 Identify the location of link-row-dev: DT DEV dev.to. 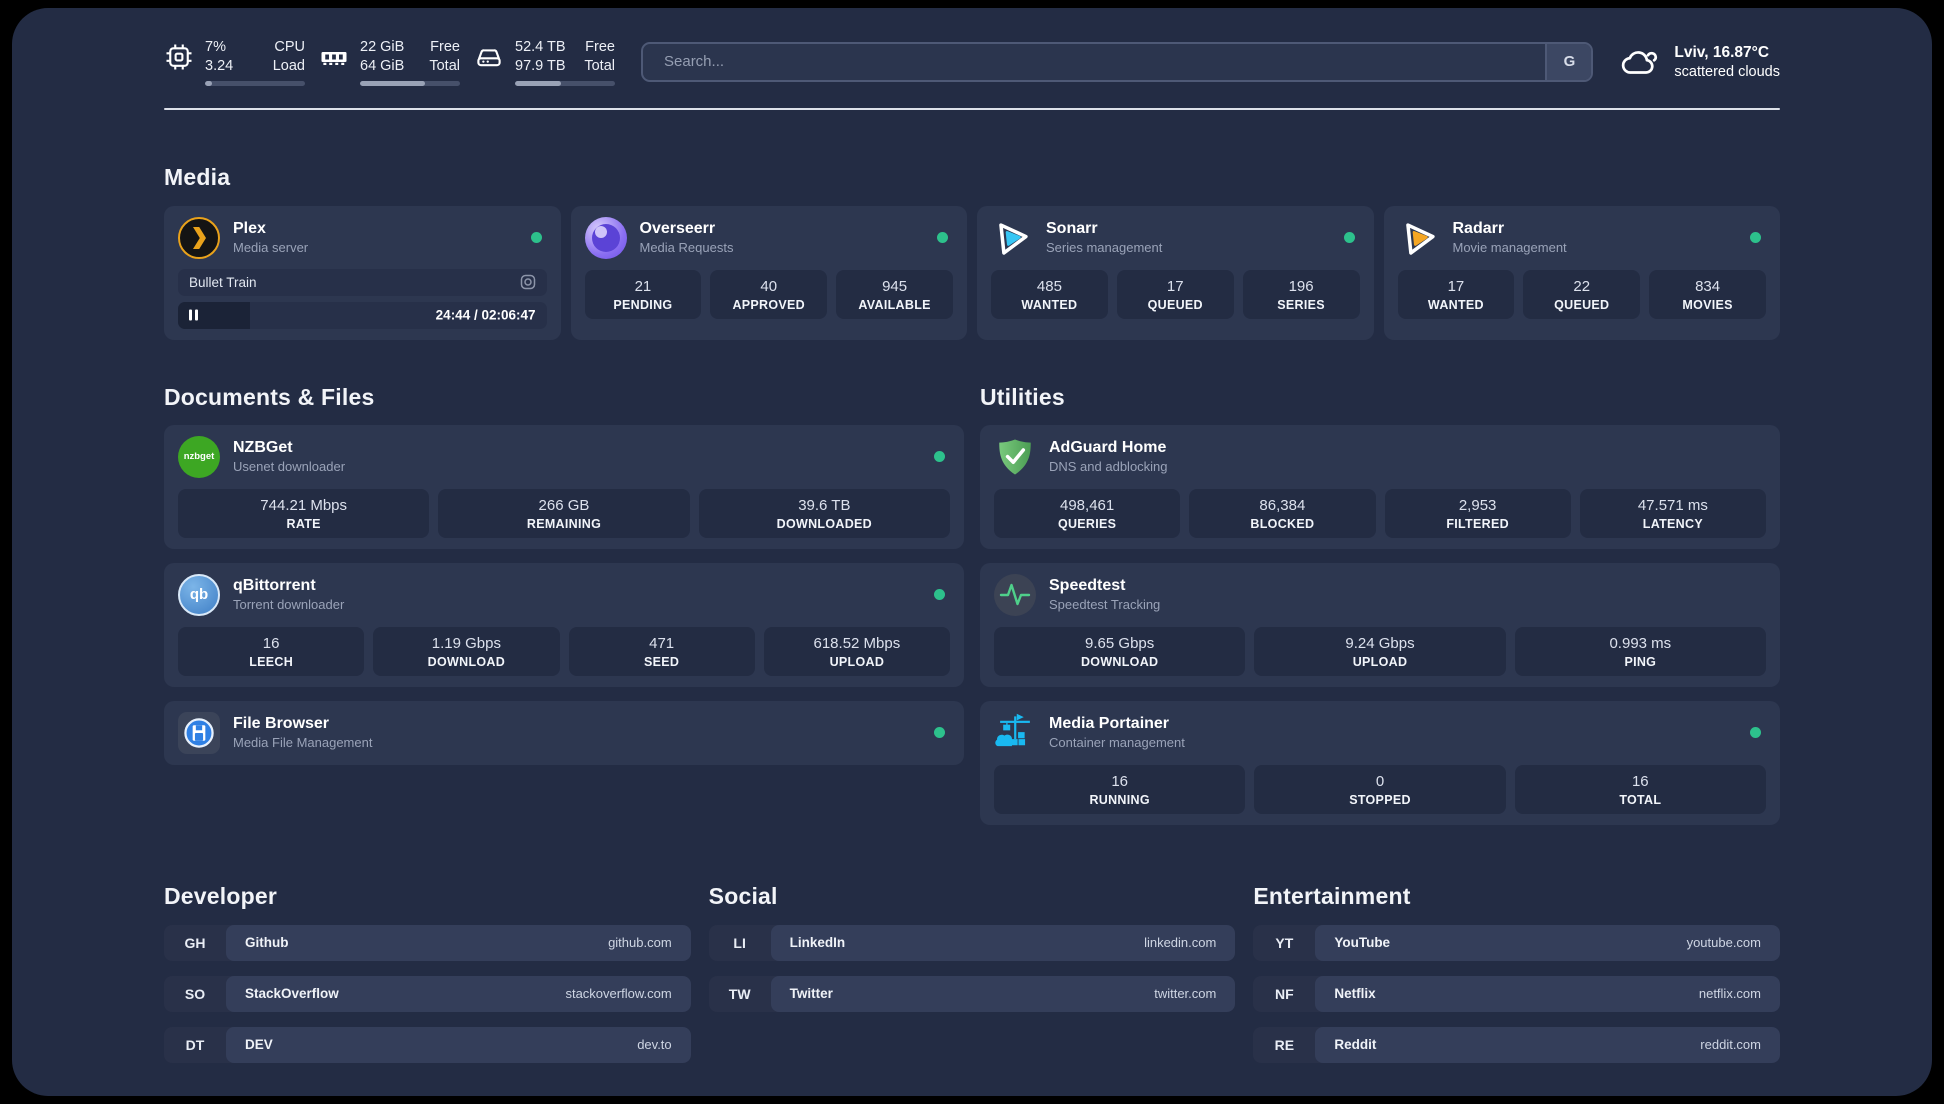
(427, 1044).